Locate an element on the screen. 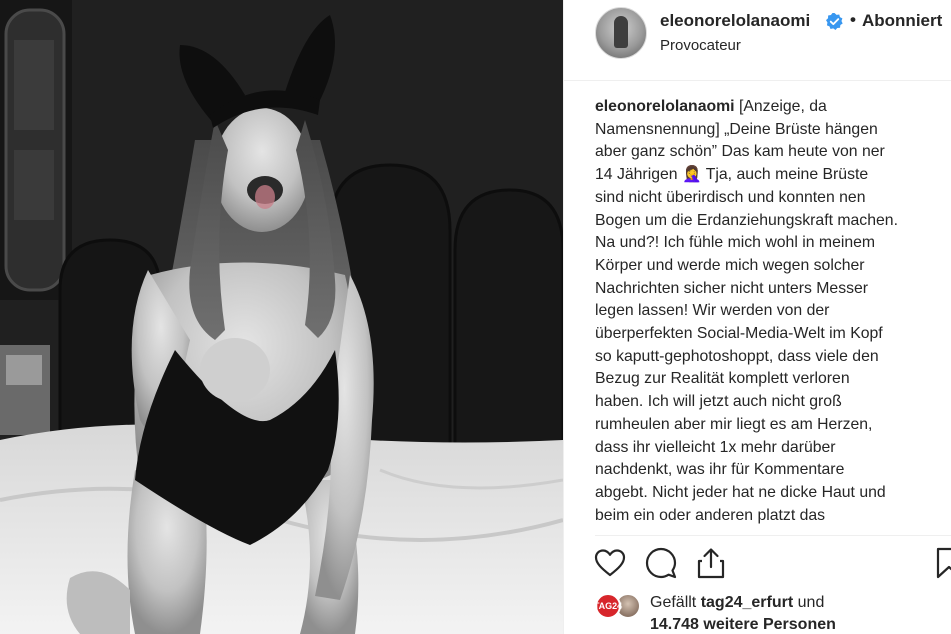 The width and height of the screenshot is (951, 634). liker-avatar: TAG24 is located at coordinates (608, 606).